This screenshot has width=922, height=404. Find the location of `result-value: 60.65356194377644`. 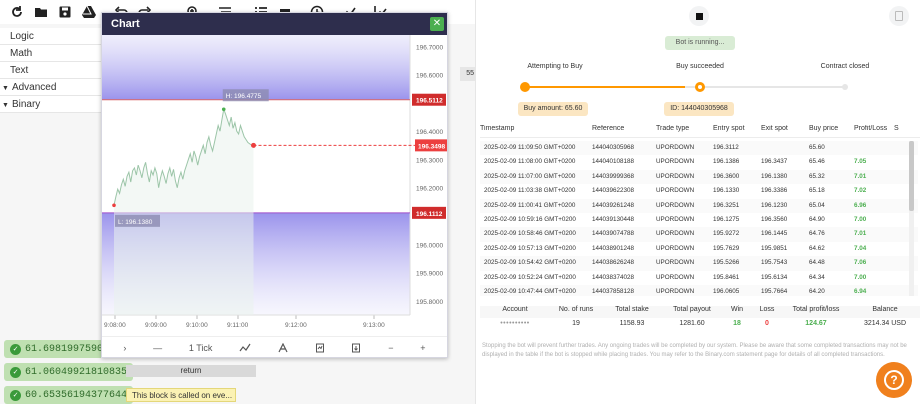

result-value: 60.65356194377644 is located at coordinates (76, 395).